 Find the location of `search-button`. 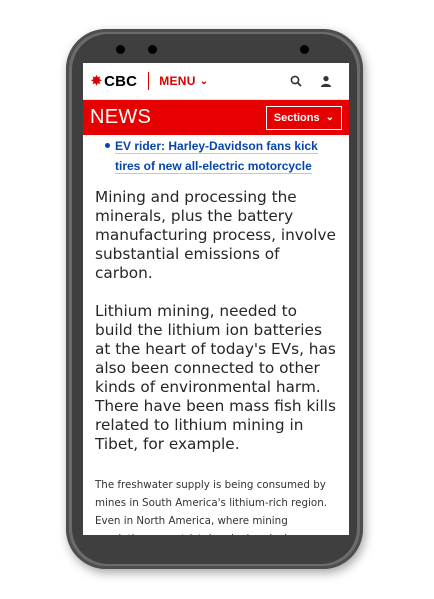

search-button is located at coordinates (296, 81).